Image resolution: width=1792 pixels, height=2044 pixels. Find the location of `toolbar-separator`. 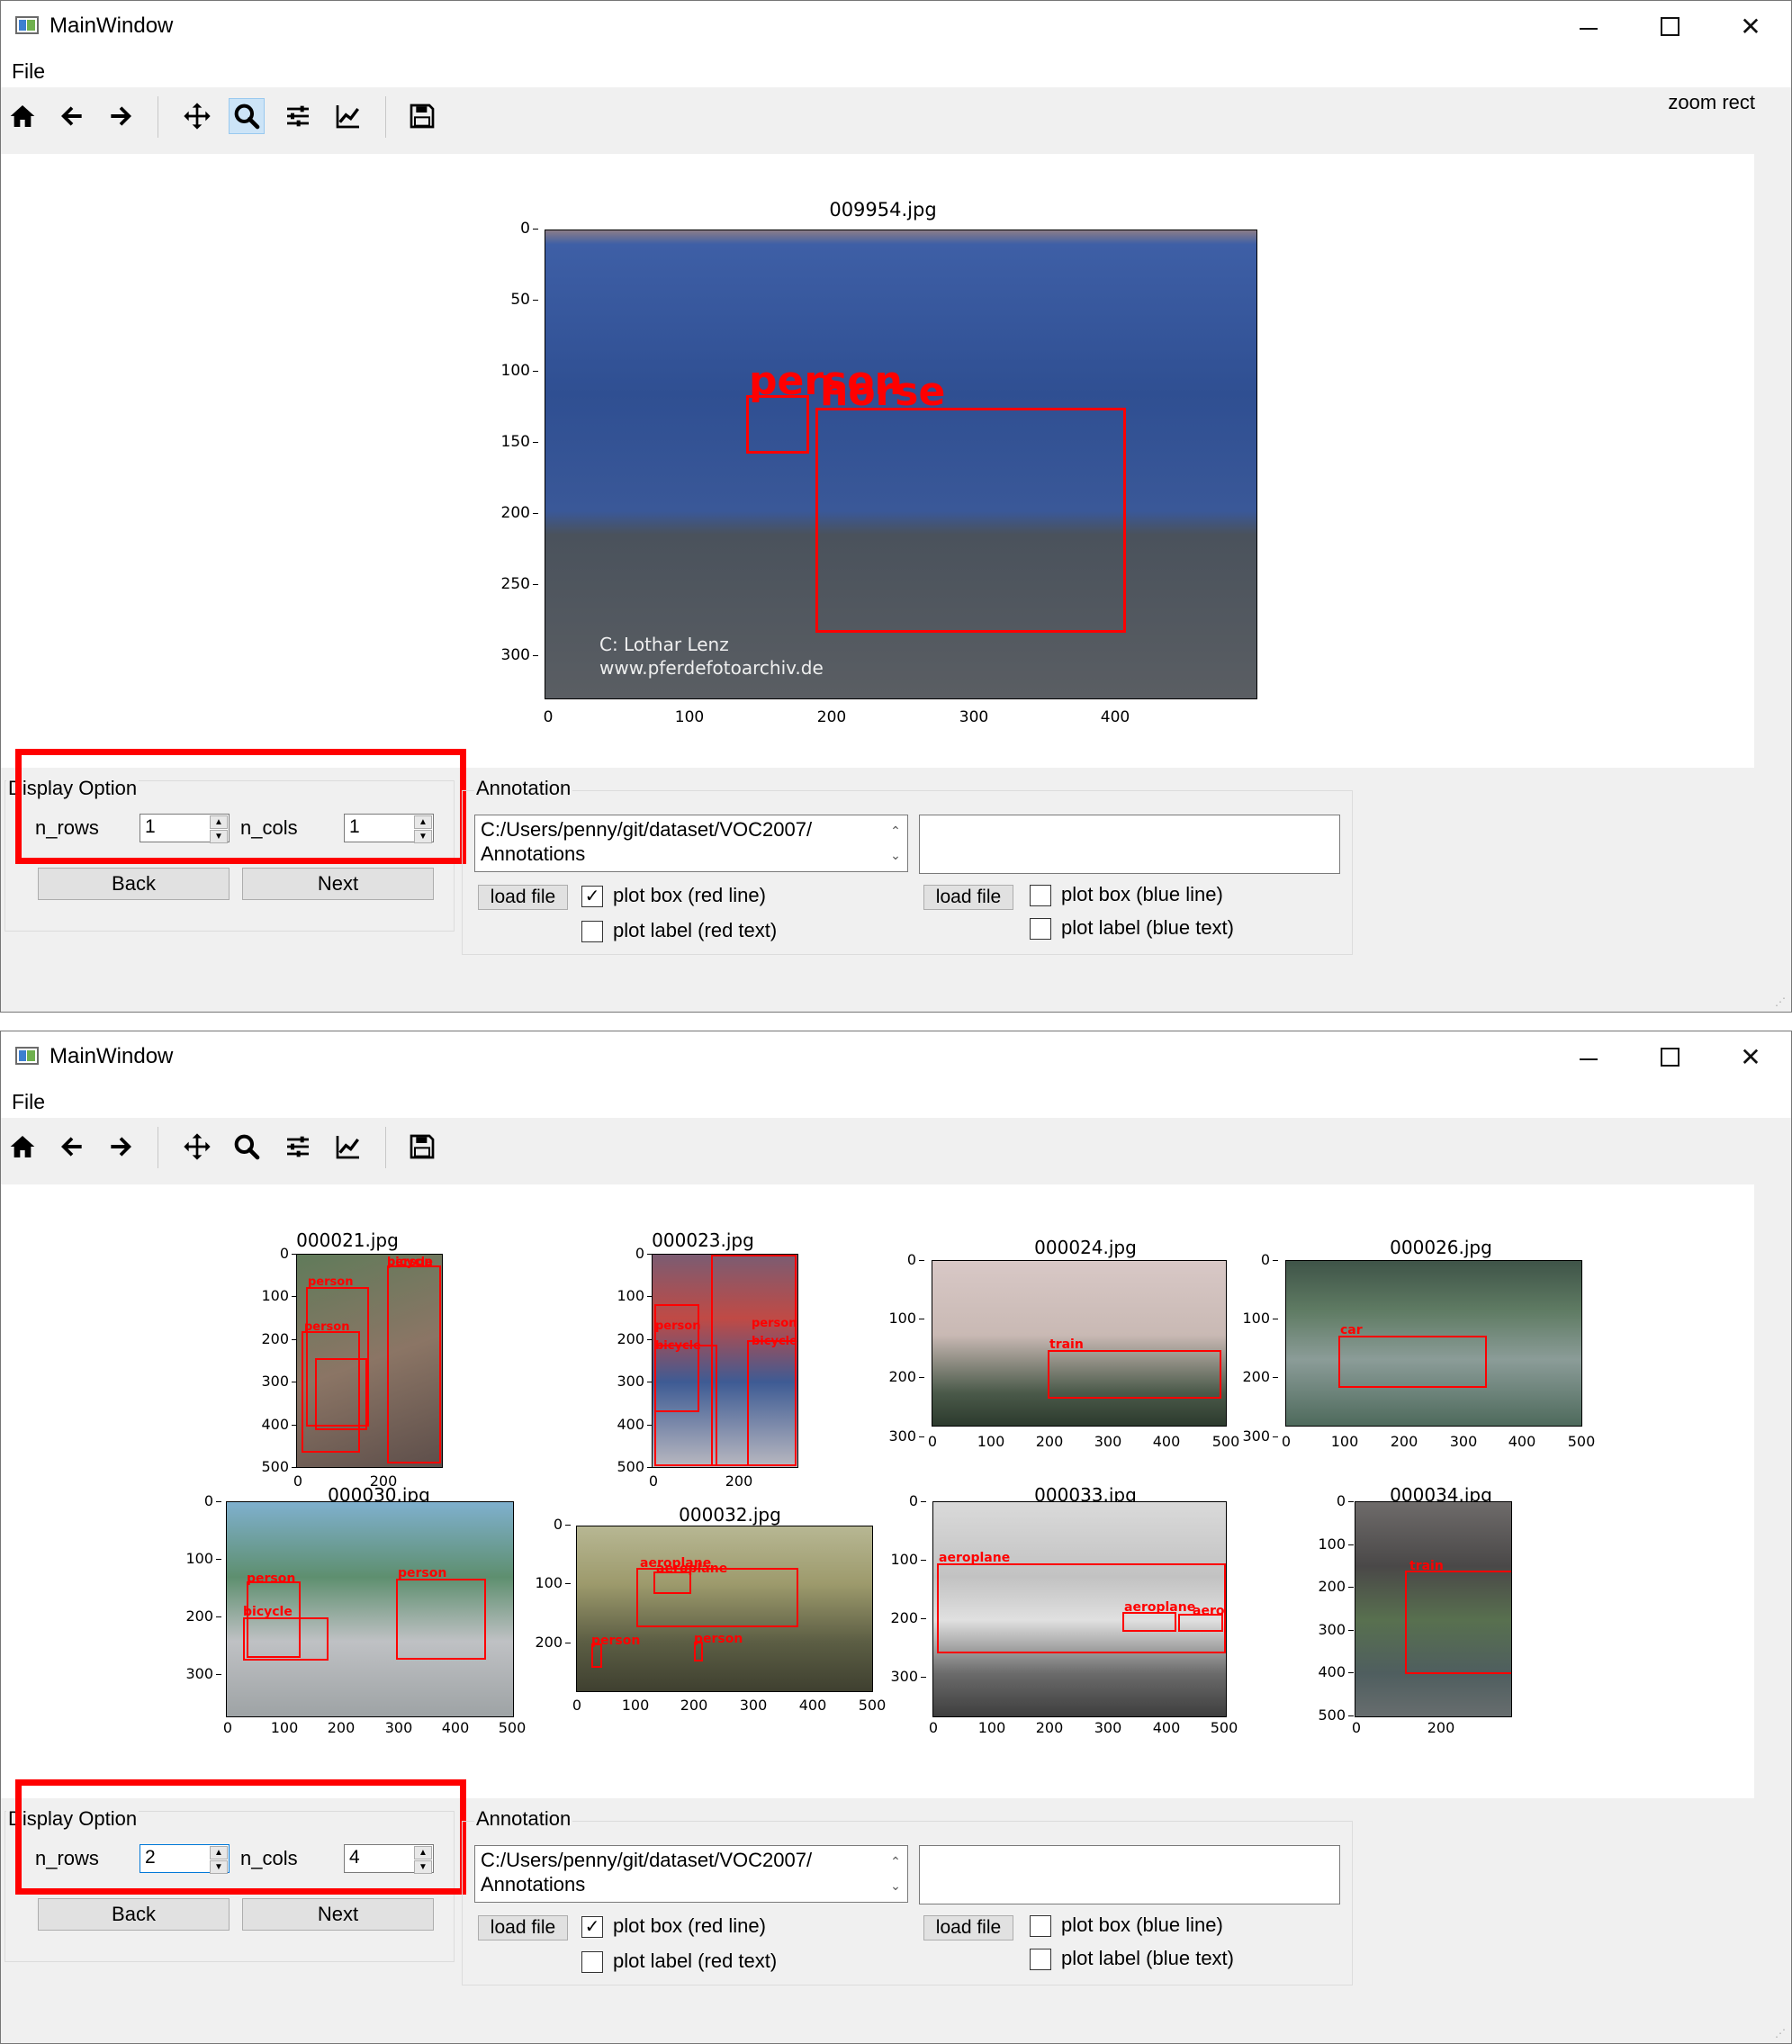

toolbar-separator is located at coordinates (385, 117).